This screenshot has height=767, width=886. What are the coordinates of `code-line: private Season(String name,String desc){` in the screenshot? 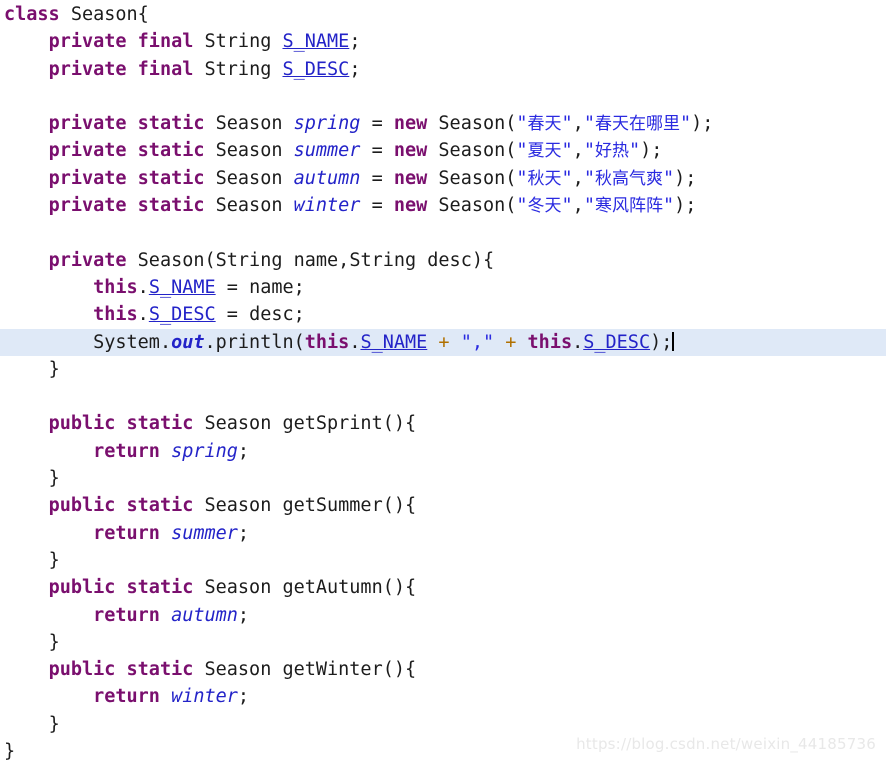 It's located at (443, 260).